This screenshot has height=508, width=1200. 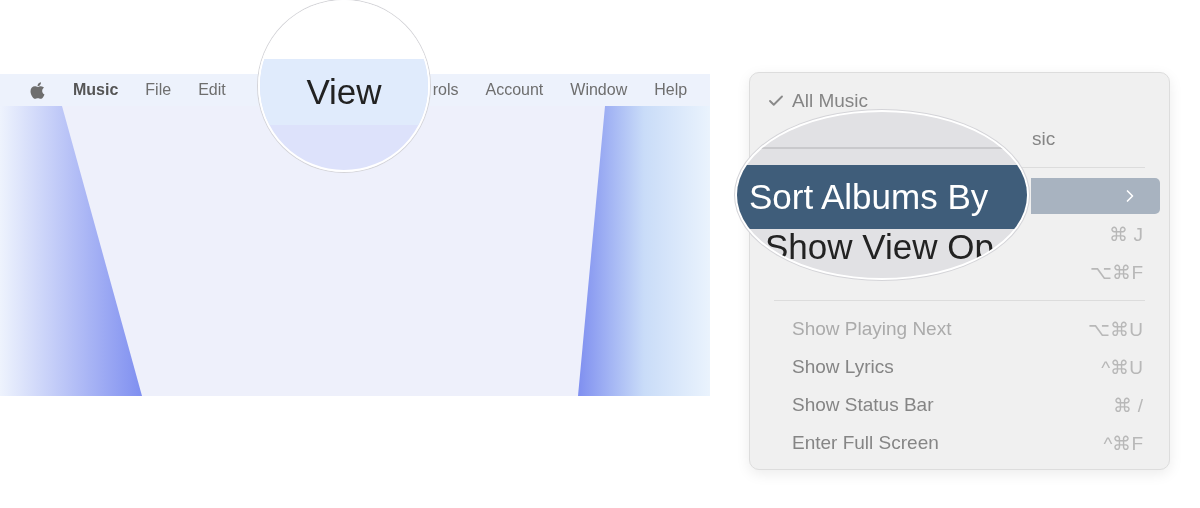 What do you see at coordinates (671, 90) in the screenshot?
I see `menu-bar-item: Help` at bounding box center [671, 90].